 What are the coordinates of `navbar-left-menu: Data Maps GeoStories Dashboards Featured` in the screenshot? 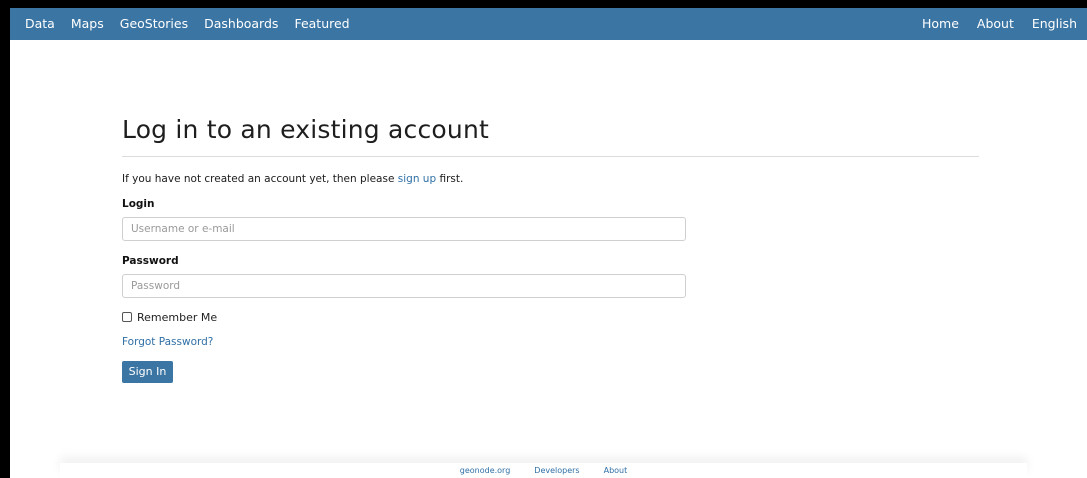 It's located at (184, 24).